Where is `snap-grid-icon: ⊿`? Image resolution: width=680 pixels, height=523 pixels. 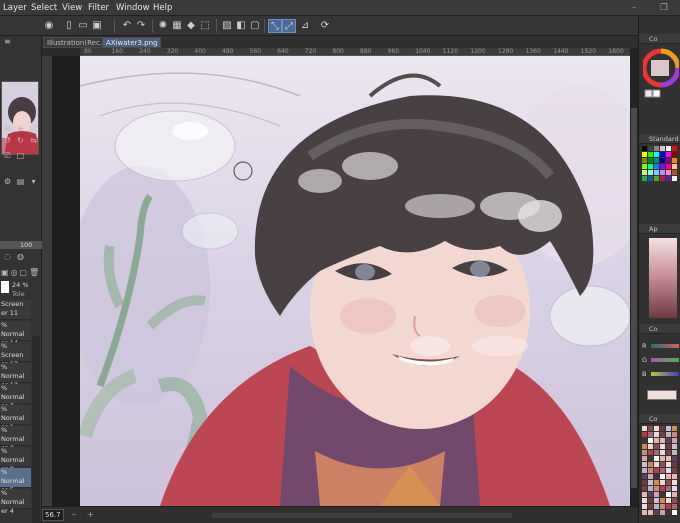
snap-grid-icon: ⊿ is located at coordinates (305, 26).